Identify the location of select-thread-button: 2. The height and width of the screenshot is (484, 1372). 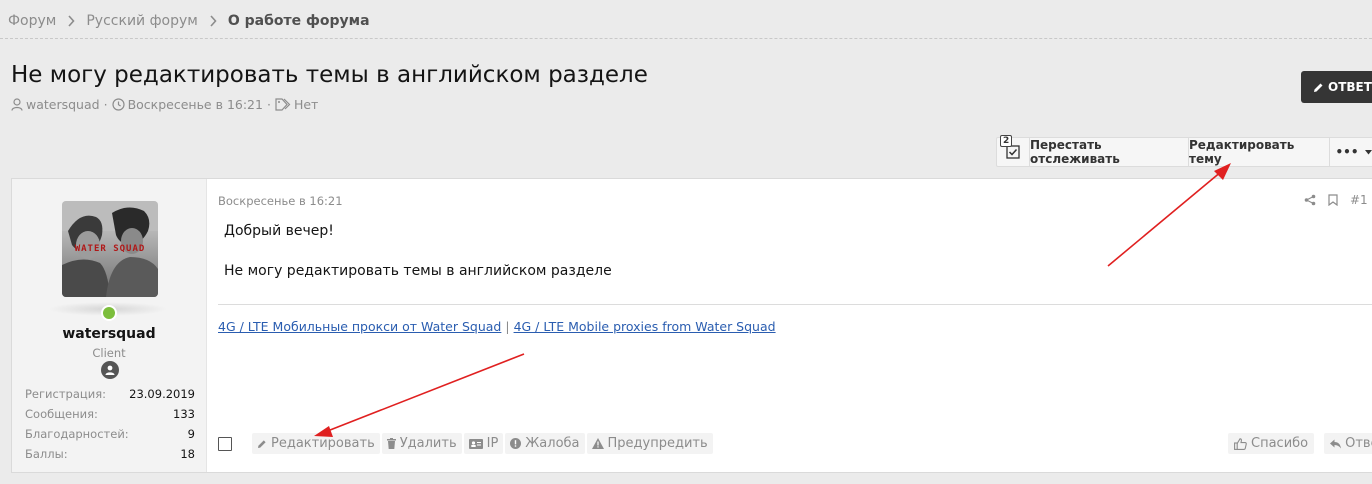
(1013, 150).